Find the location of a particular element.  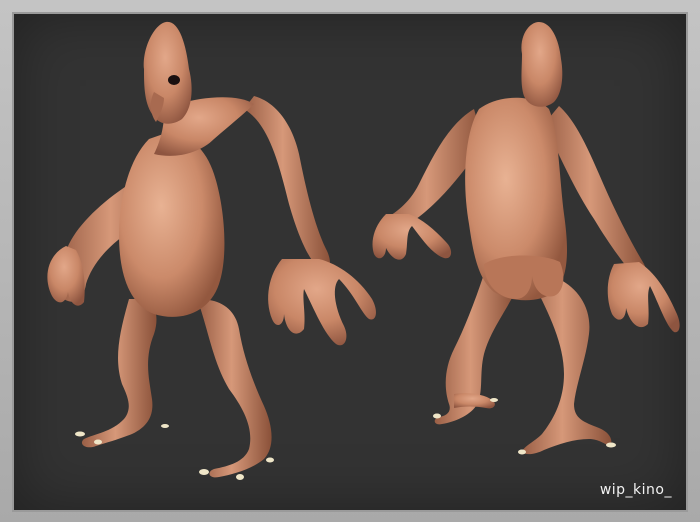

front-eye-icon is located at coordinates (174, 80).